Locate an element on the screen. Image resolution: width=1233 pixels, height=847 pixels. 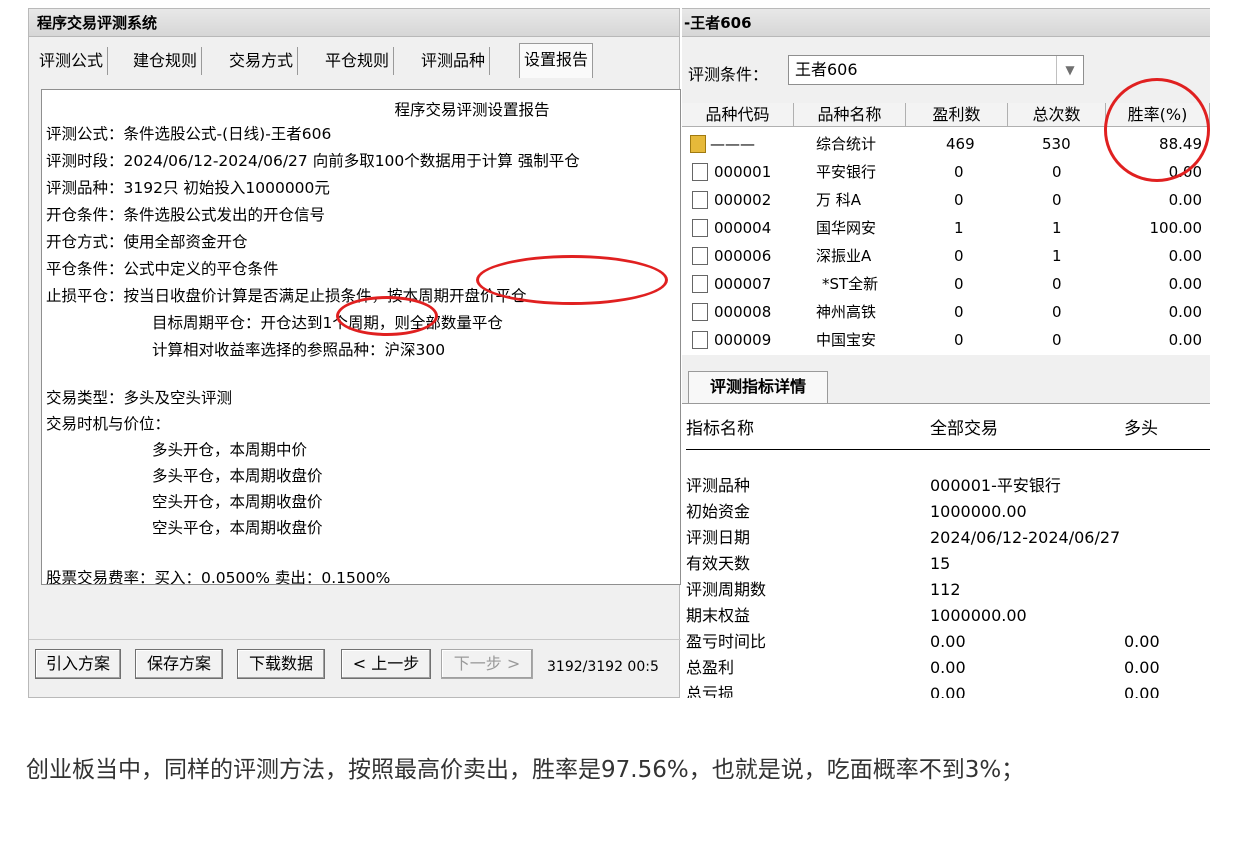
detail-label: 期末权益 is located at coordinates (718, 615).